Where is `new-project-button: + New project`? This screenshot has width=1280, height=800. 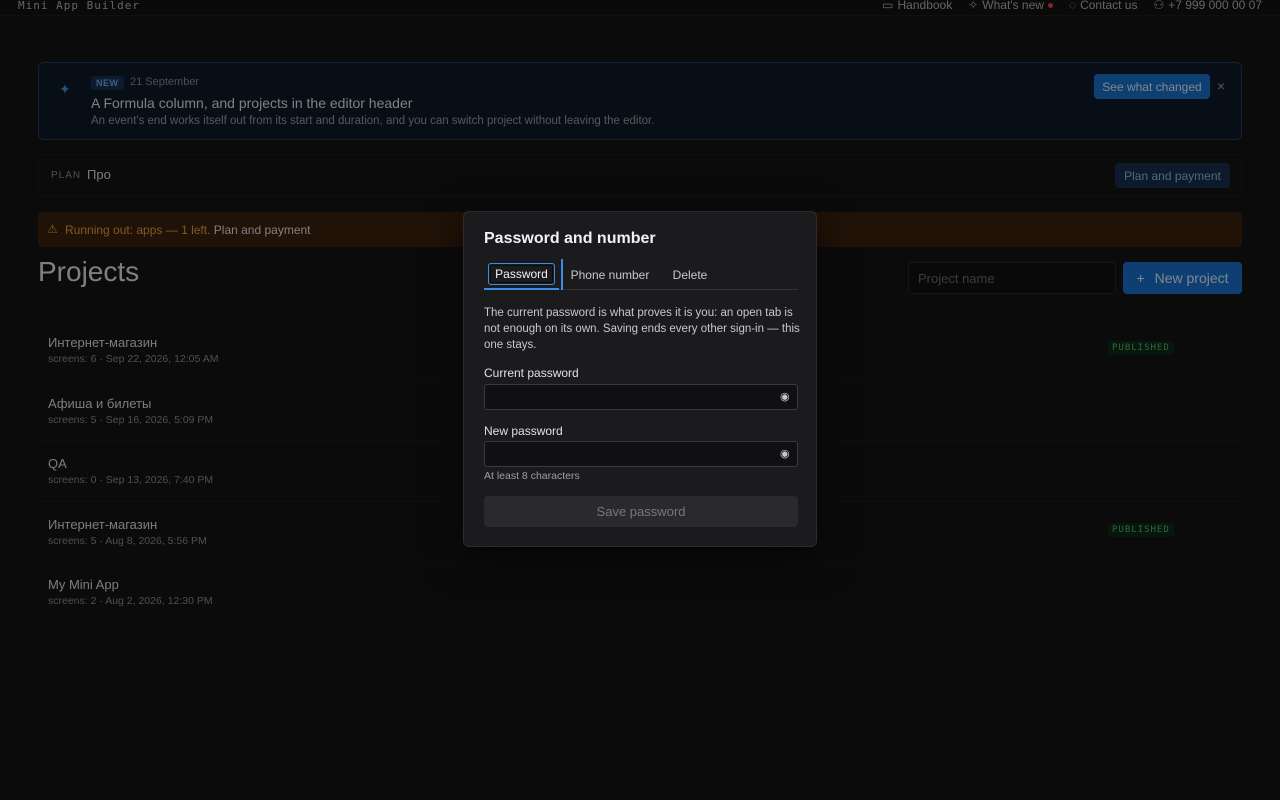 new-project-button: + New project is located at coordinates (1182, 278).